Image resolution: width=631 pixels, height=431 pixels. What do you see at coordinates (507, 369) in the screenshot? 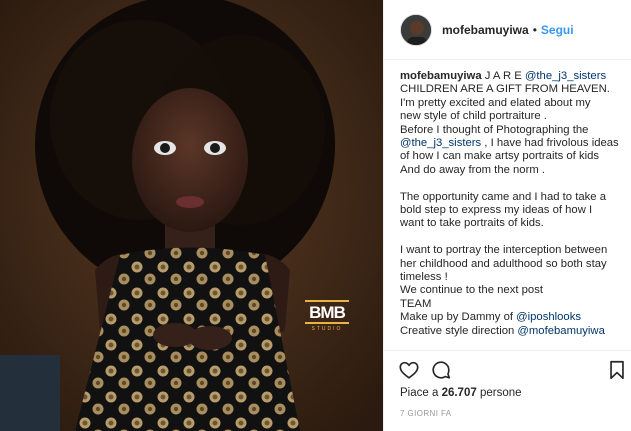
I see `action-icons-row` at bounding box center [507, 369].